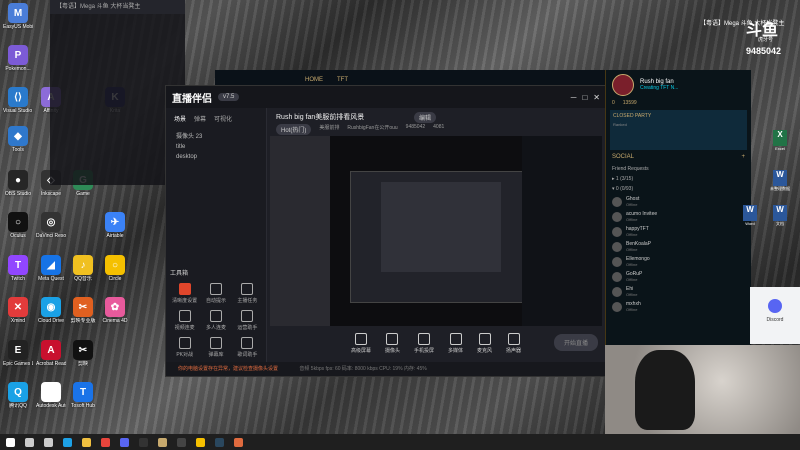 The height and width of the screenshot is (450, 800). Describe the element at coordinates (18, 236) in the screenshot. I see `desktop-icon-label: Oculus` at that location.